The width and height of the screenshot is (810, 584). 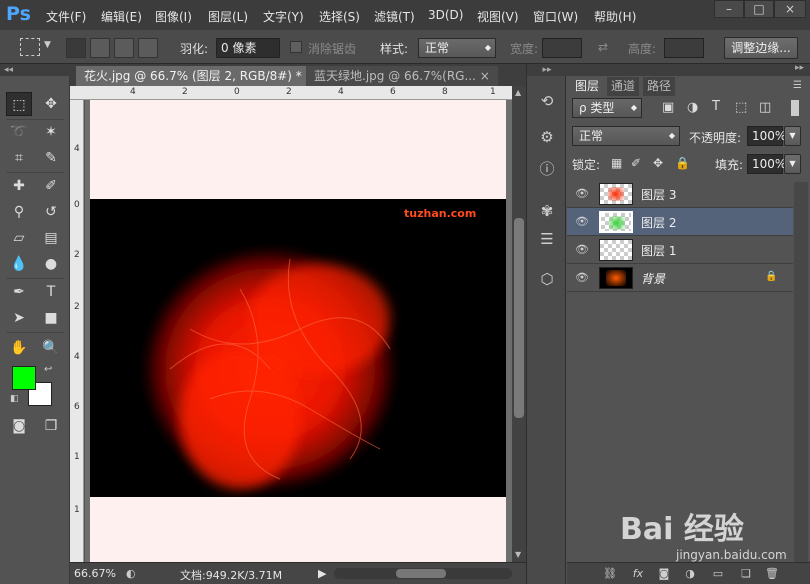 I want to click on default-colors-icon: ◧, so click(x=14, y=399).